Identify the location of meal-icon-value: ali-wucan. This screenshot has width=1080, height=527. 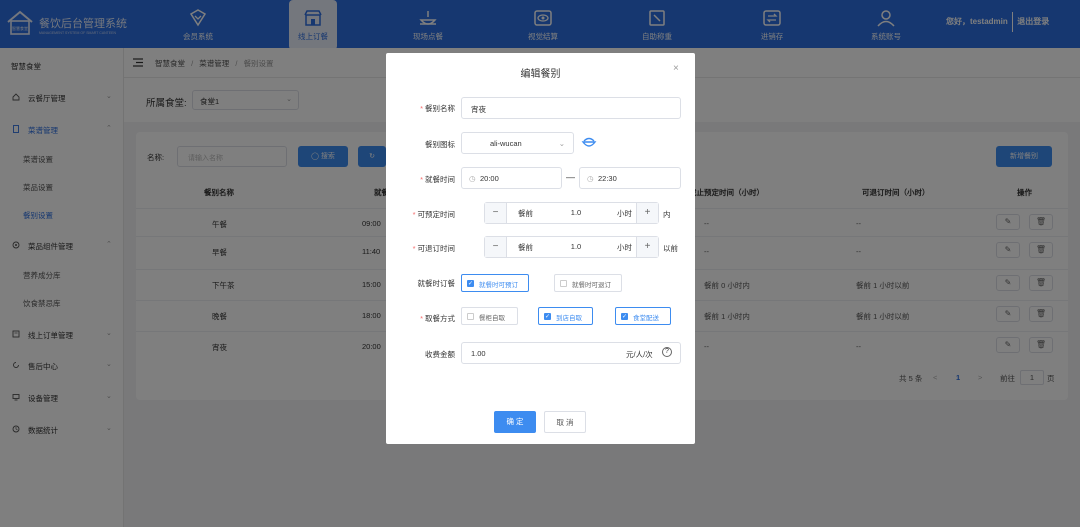
(506, 143).